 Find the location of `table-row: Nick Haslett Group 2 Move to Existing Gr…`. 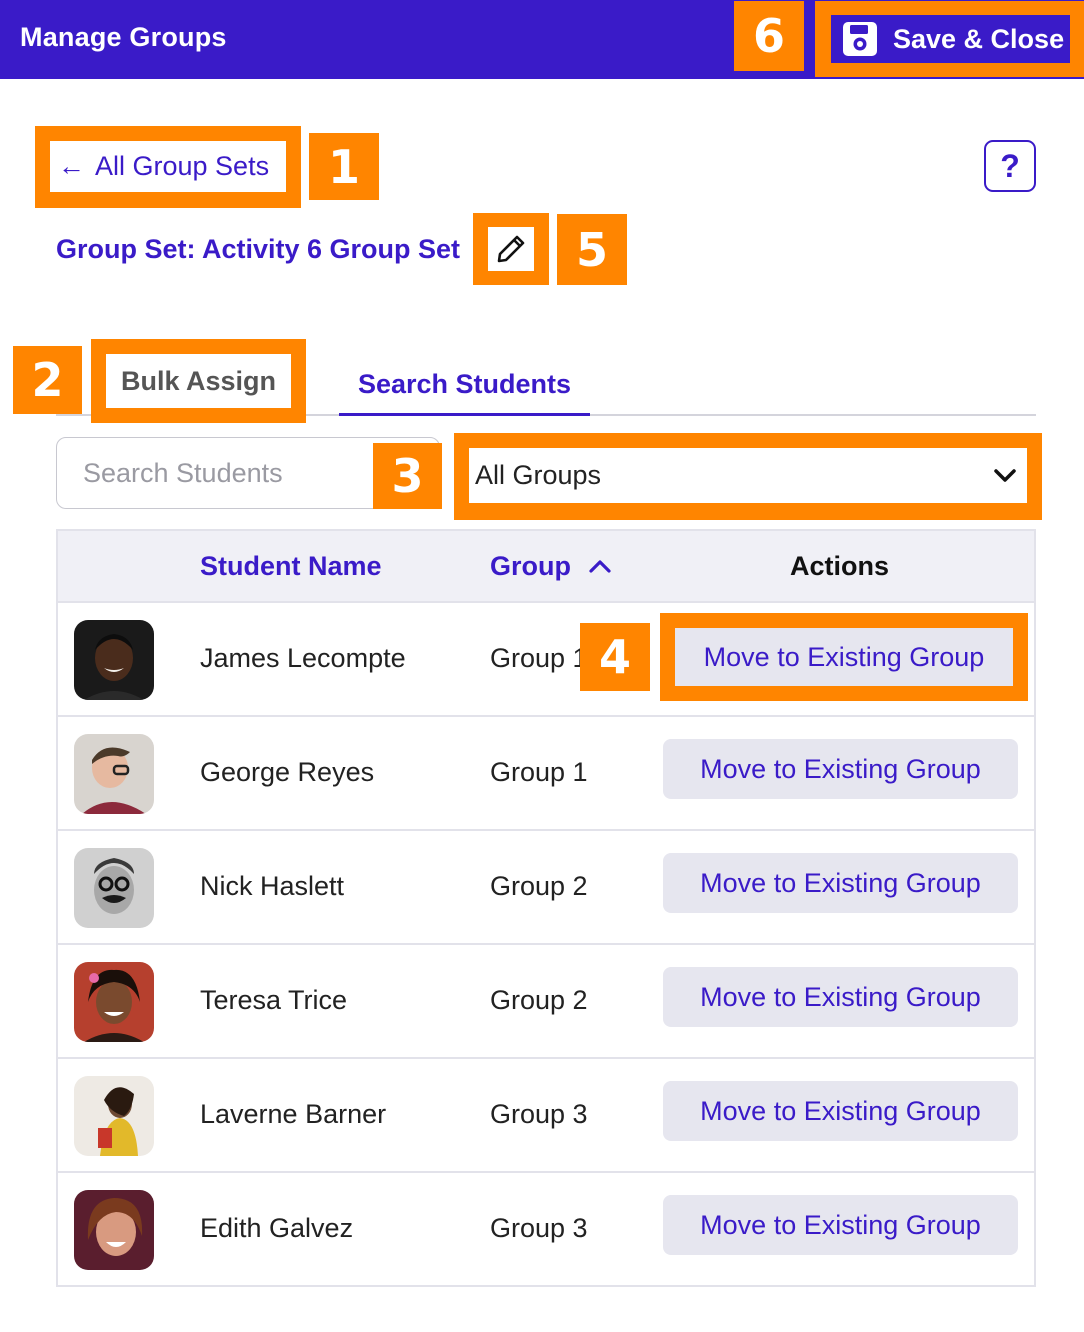

table-row: Nick Haslett Group 2 Move to Existing Gr… is located at coordinates (546, 888).